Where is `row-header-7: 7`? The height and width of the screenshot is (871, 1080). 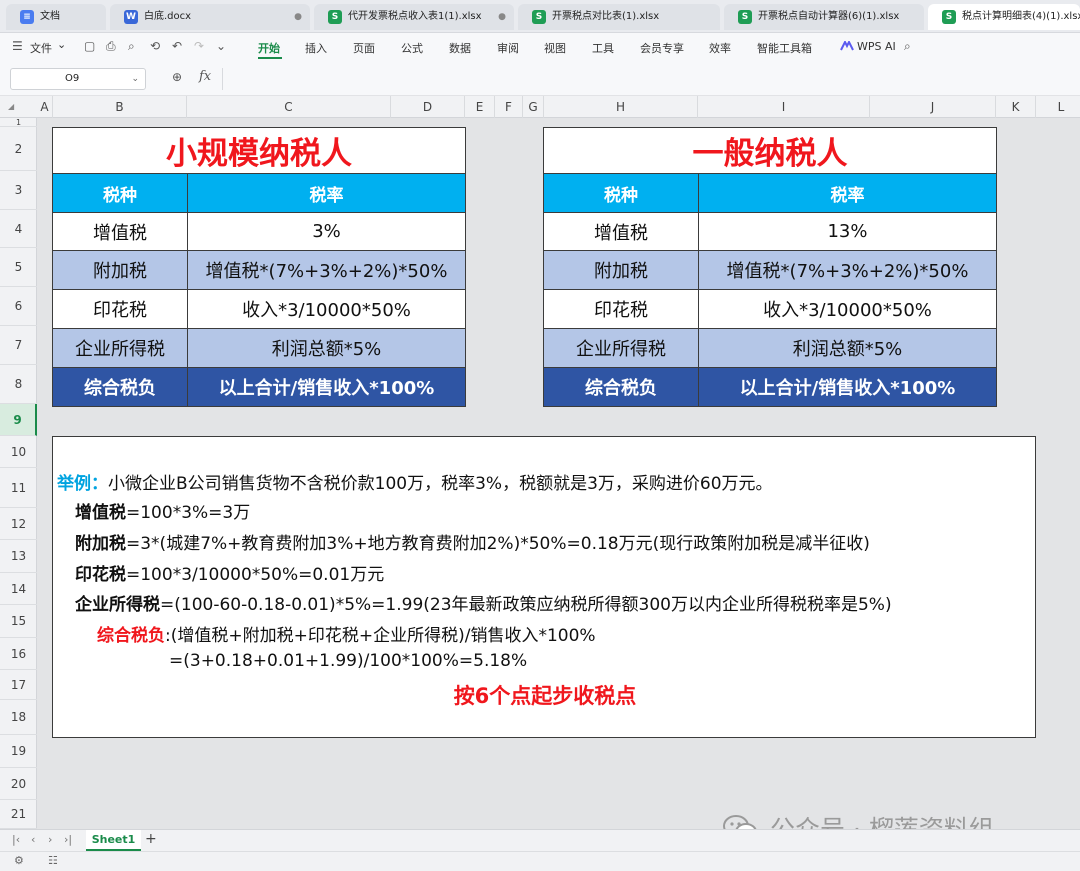 row-header-7: 7 is located at coordinates (18, 345).